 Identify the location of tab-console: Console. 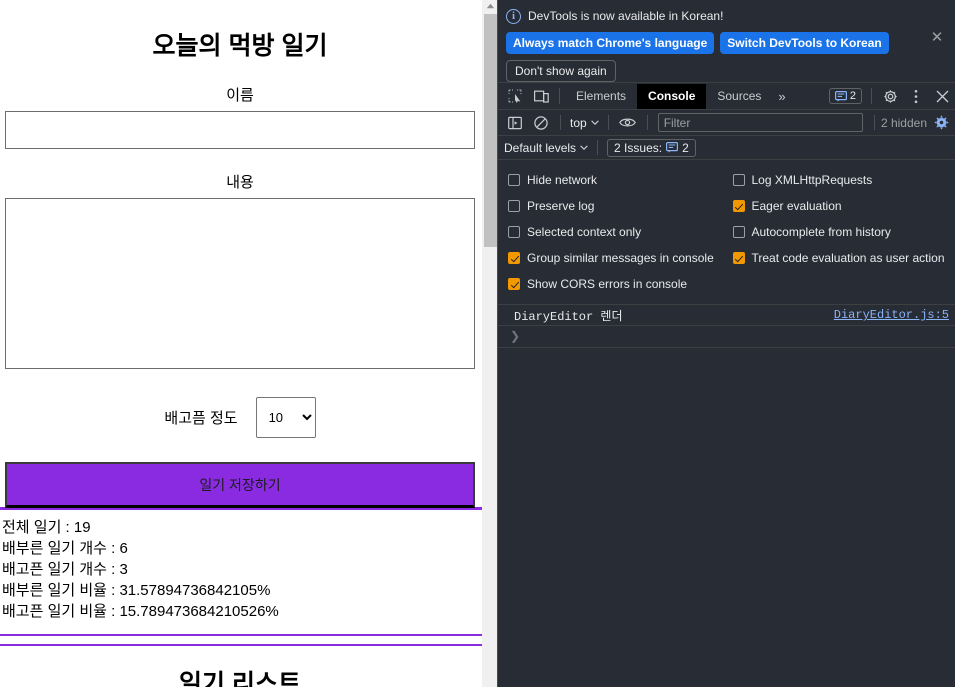
(672, 96).